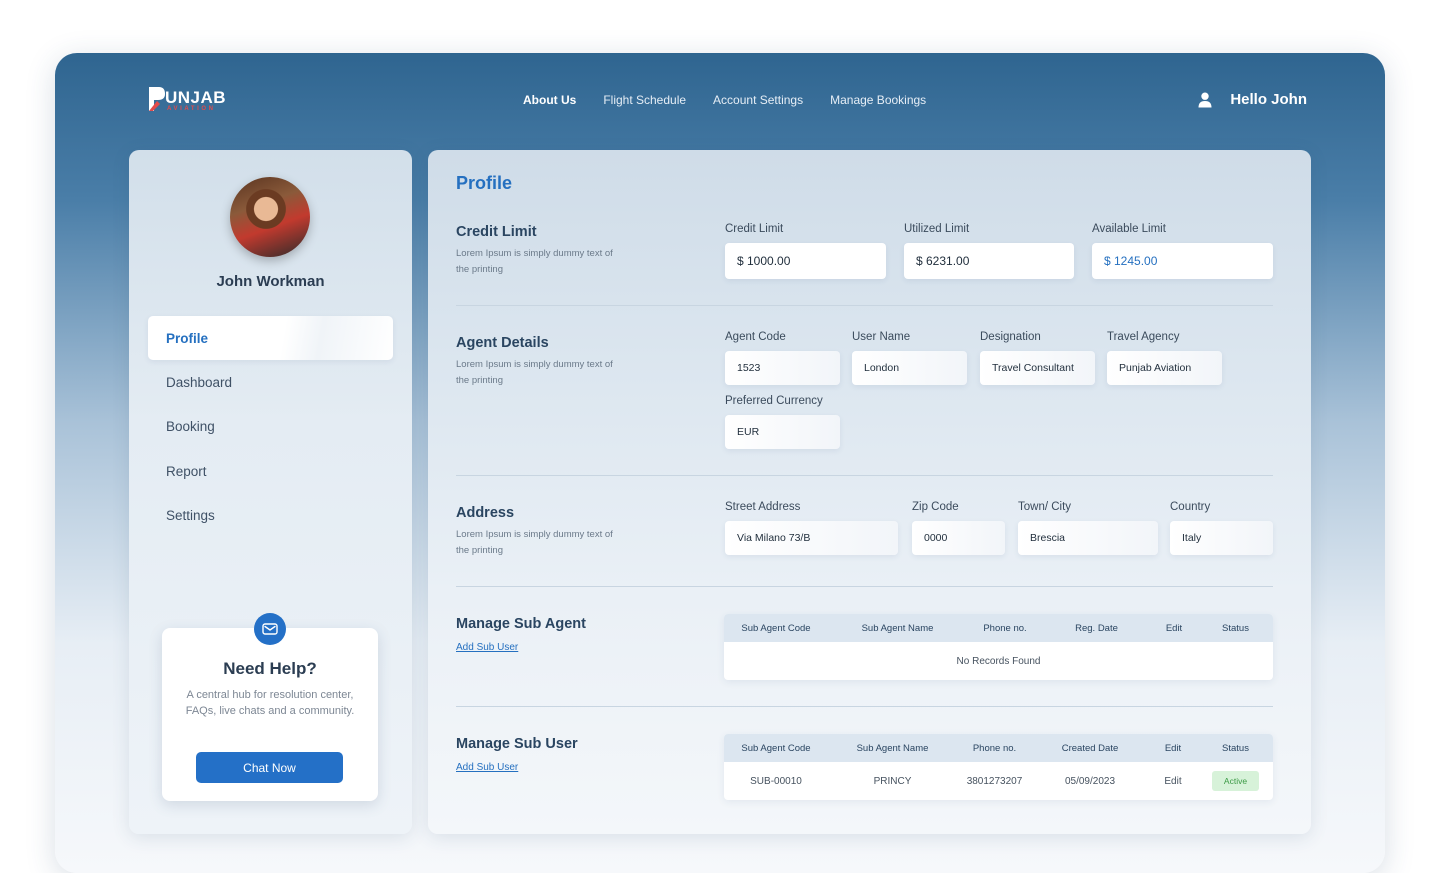  I want to click on sidebar-item-dashboard: Dashboard, so click(270, 382).